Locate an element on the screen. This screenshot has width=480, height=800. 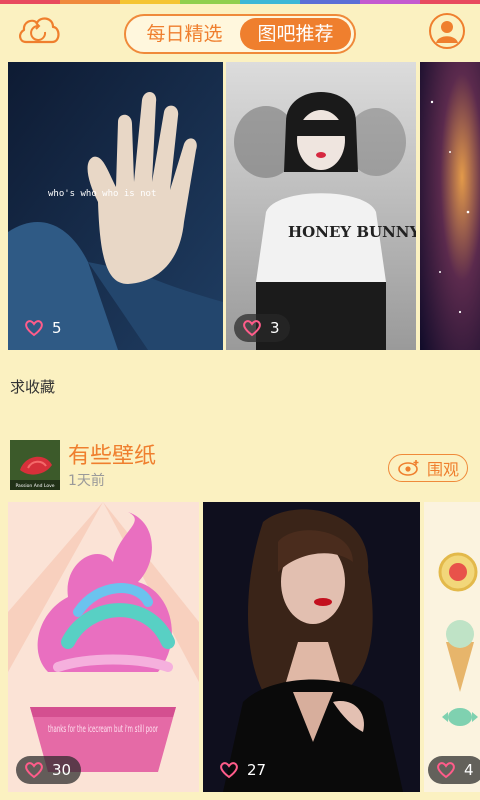
tab-switcher: 每日精选 图吧推荐 is located at coordinates (240, 34).